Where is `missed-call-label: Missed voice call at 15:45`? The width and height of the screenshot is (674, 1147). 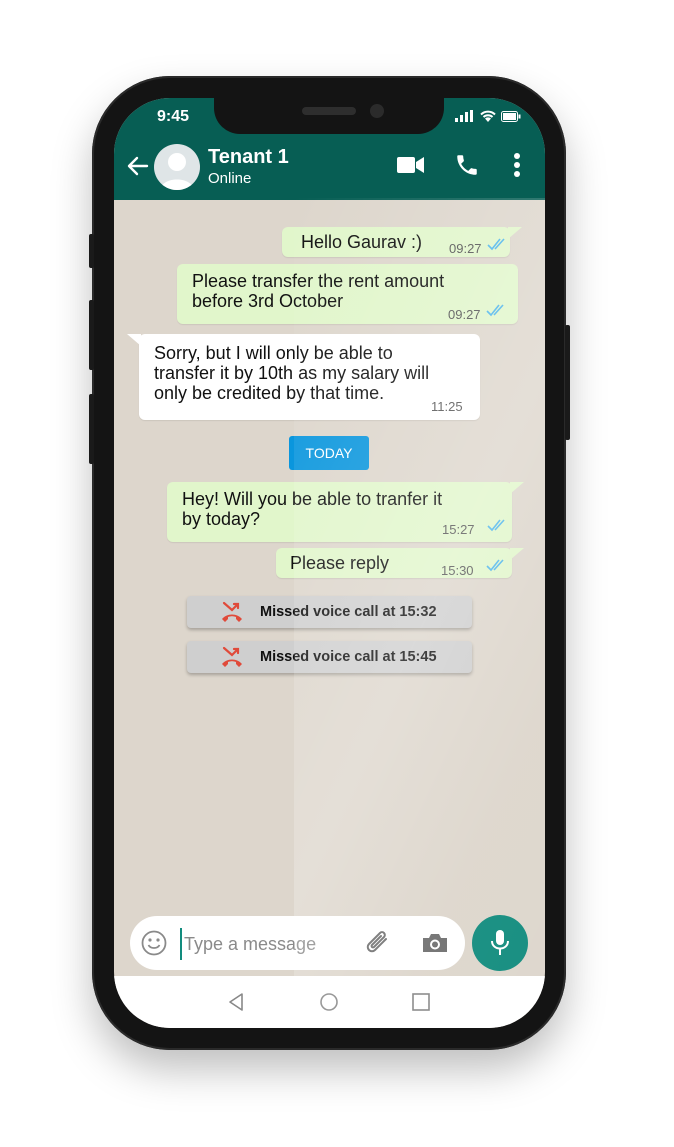 missed-call-label: Missed voice call at 15:45 is located at coordinates (348, 657).